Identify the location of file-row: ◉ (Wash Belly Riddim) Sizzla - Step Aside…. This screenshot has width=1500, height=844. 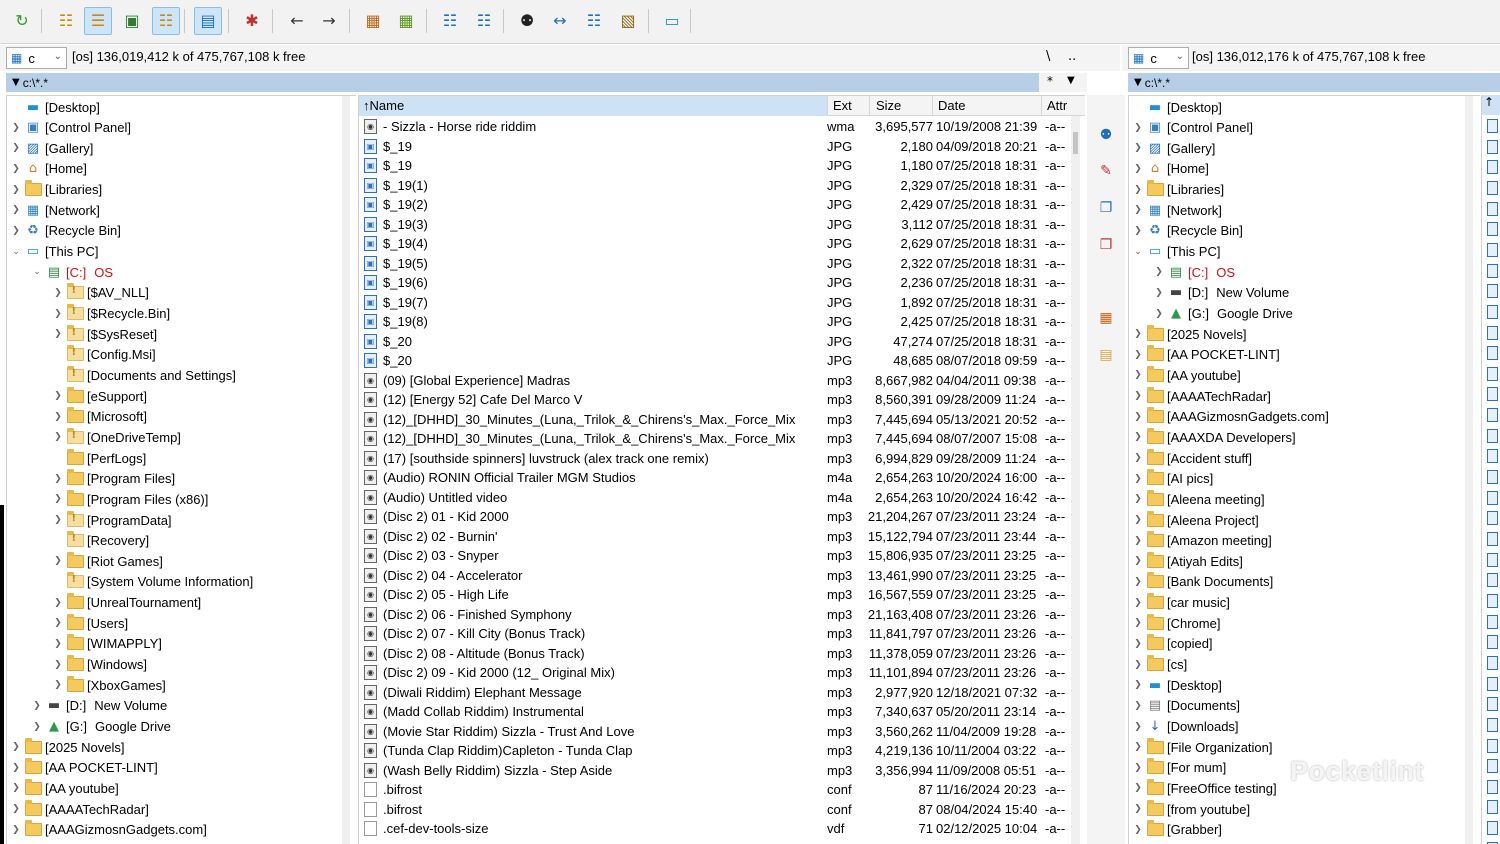
(714, 771).